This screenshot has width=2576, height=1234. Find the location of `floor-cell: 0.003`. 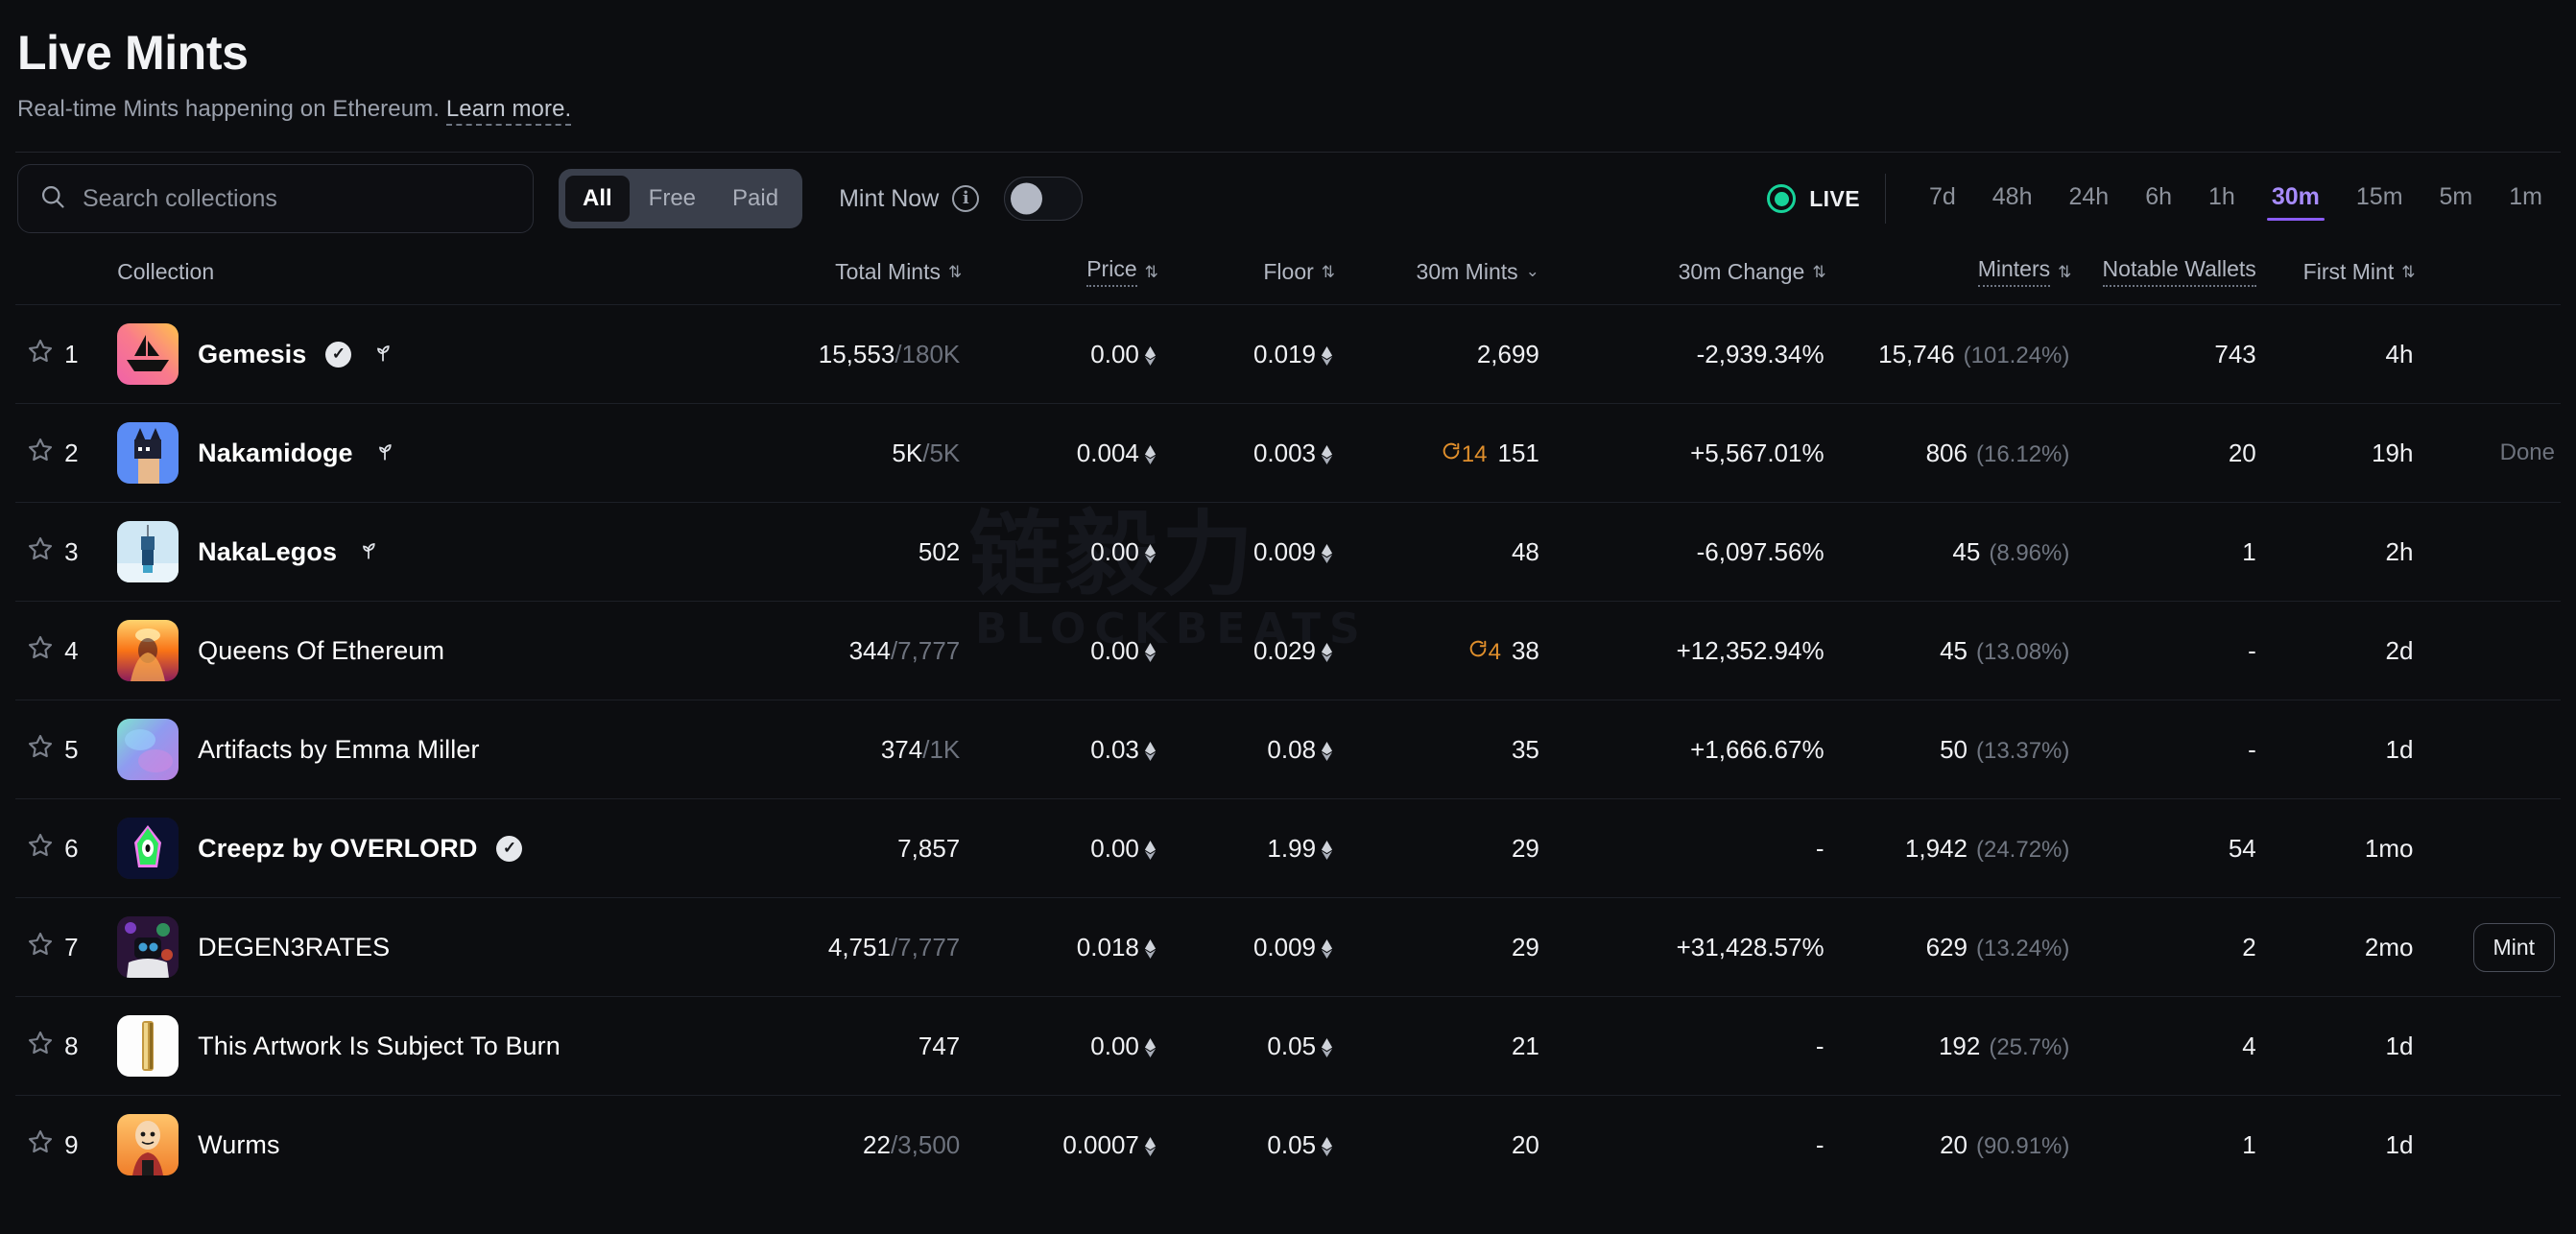

floor-cell: 0.003 is located at coordinates (1245, 453).